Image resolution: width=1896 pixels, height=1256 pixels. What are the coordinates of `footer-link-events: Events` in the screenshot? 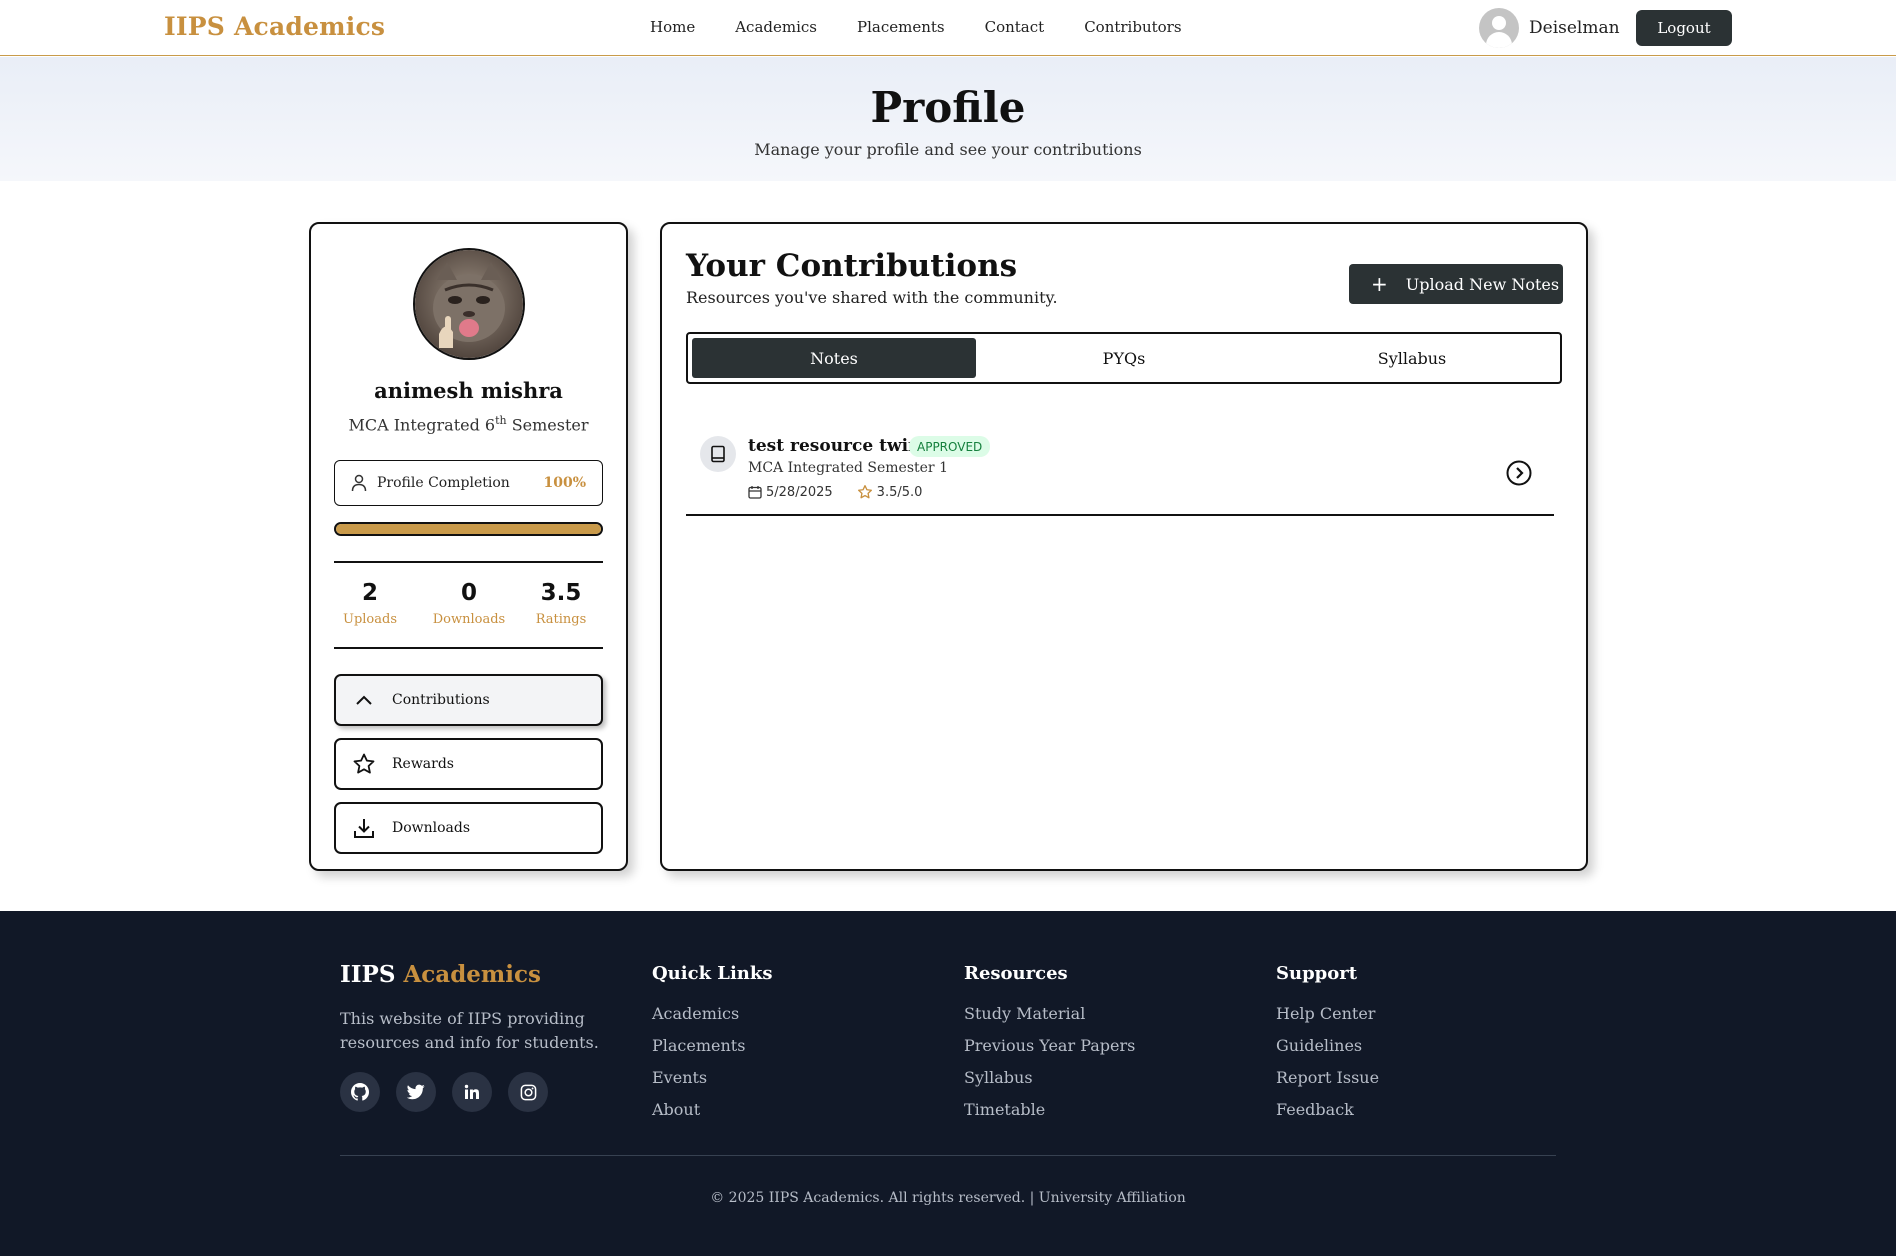 It's located at (712, 1084).